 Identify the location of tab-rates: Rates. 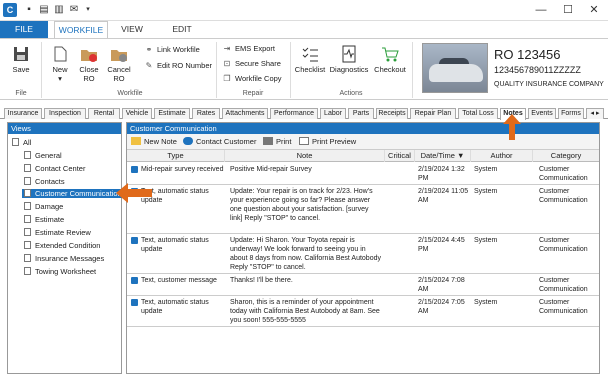
(206, 113).